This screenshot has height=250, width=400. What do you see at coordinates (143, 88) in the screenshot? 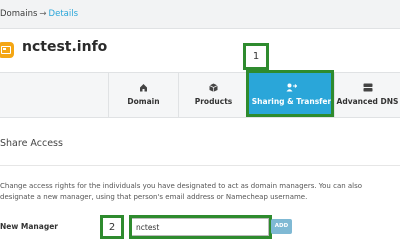
I see `home-icon` at bounding box center [143, 88].